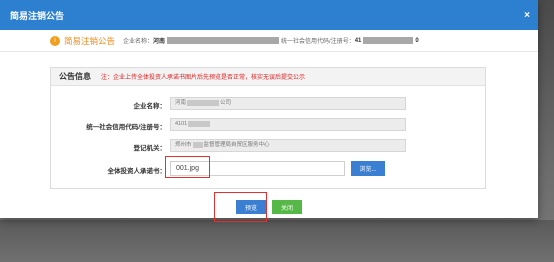 The height and width of the screenshot is (262, 554). I want to click on form-row-authority: 登记机关： 郑州市 监督管理局自贸区服务中心, so click(268, 146).